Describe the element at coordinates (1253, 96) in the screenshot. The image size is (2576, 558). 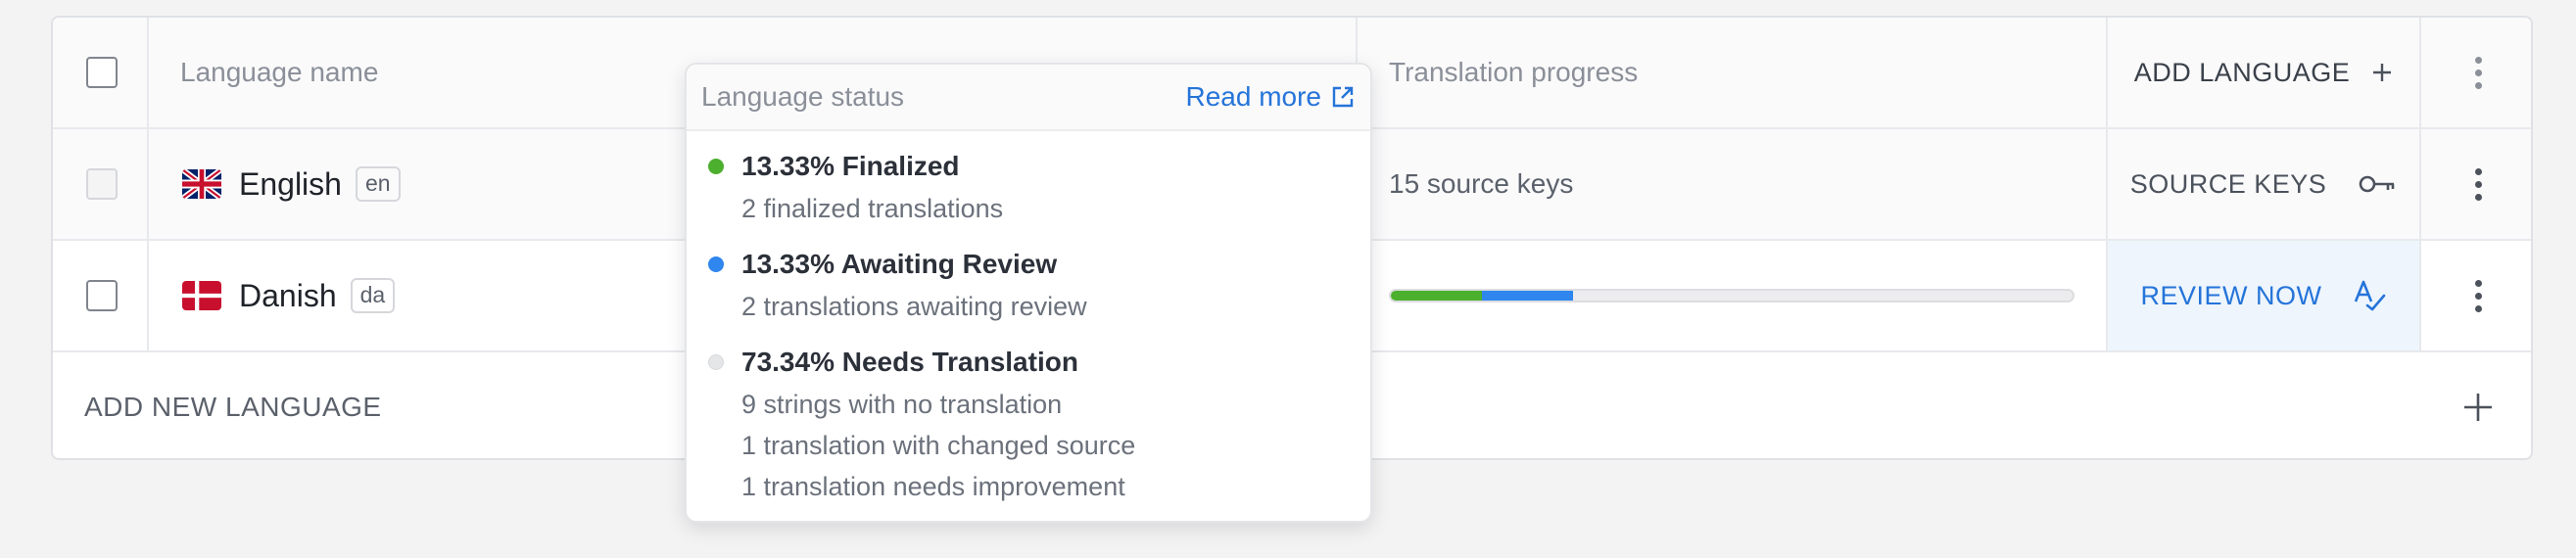
I see `read-more-label: Read more` at that location.